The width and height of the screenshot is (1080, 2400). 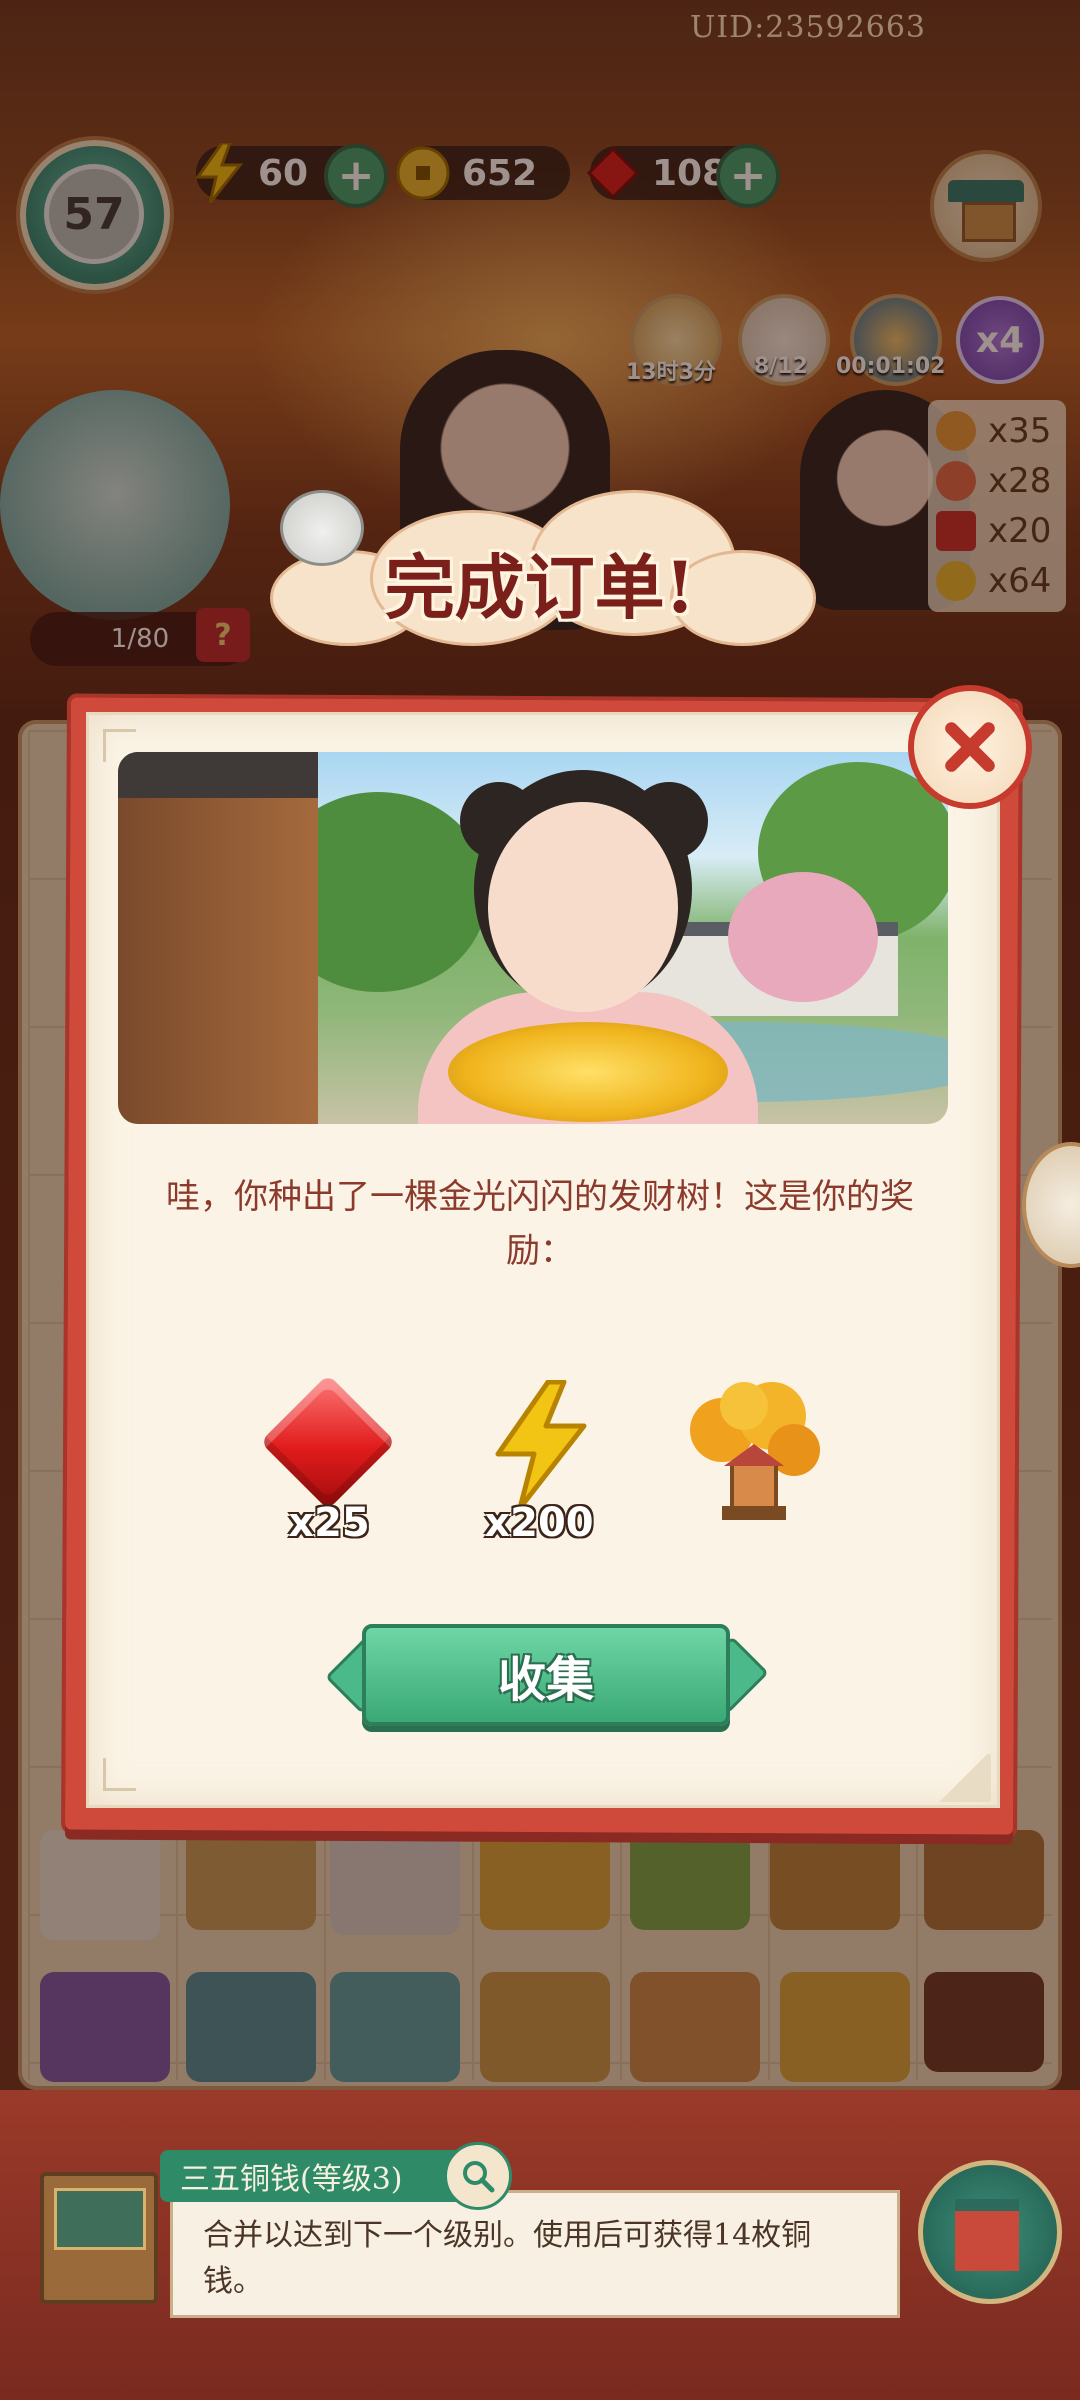 I want to click on storage-cabinet-button, so click(x=99, y=2238).